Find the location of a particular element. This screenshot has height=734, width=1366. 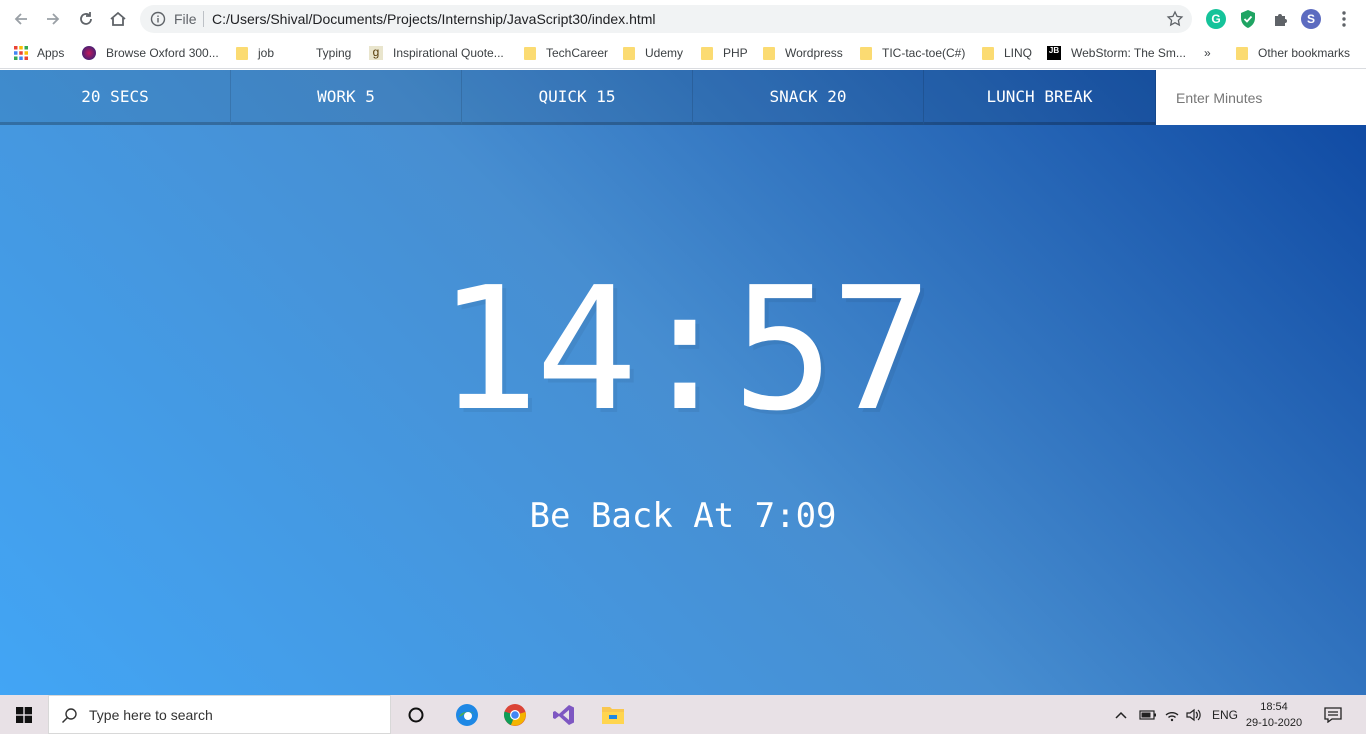

bookmark-label: job is located at coordinates (266, 53).